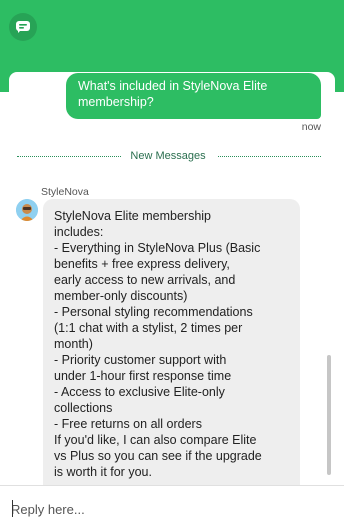 This screenshot has height=531, width=344. I want to click on reply-composer, so click(172, 508).